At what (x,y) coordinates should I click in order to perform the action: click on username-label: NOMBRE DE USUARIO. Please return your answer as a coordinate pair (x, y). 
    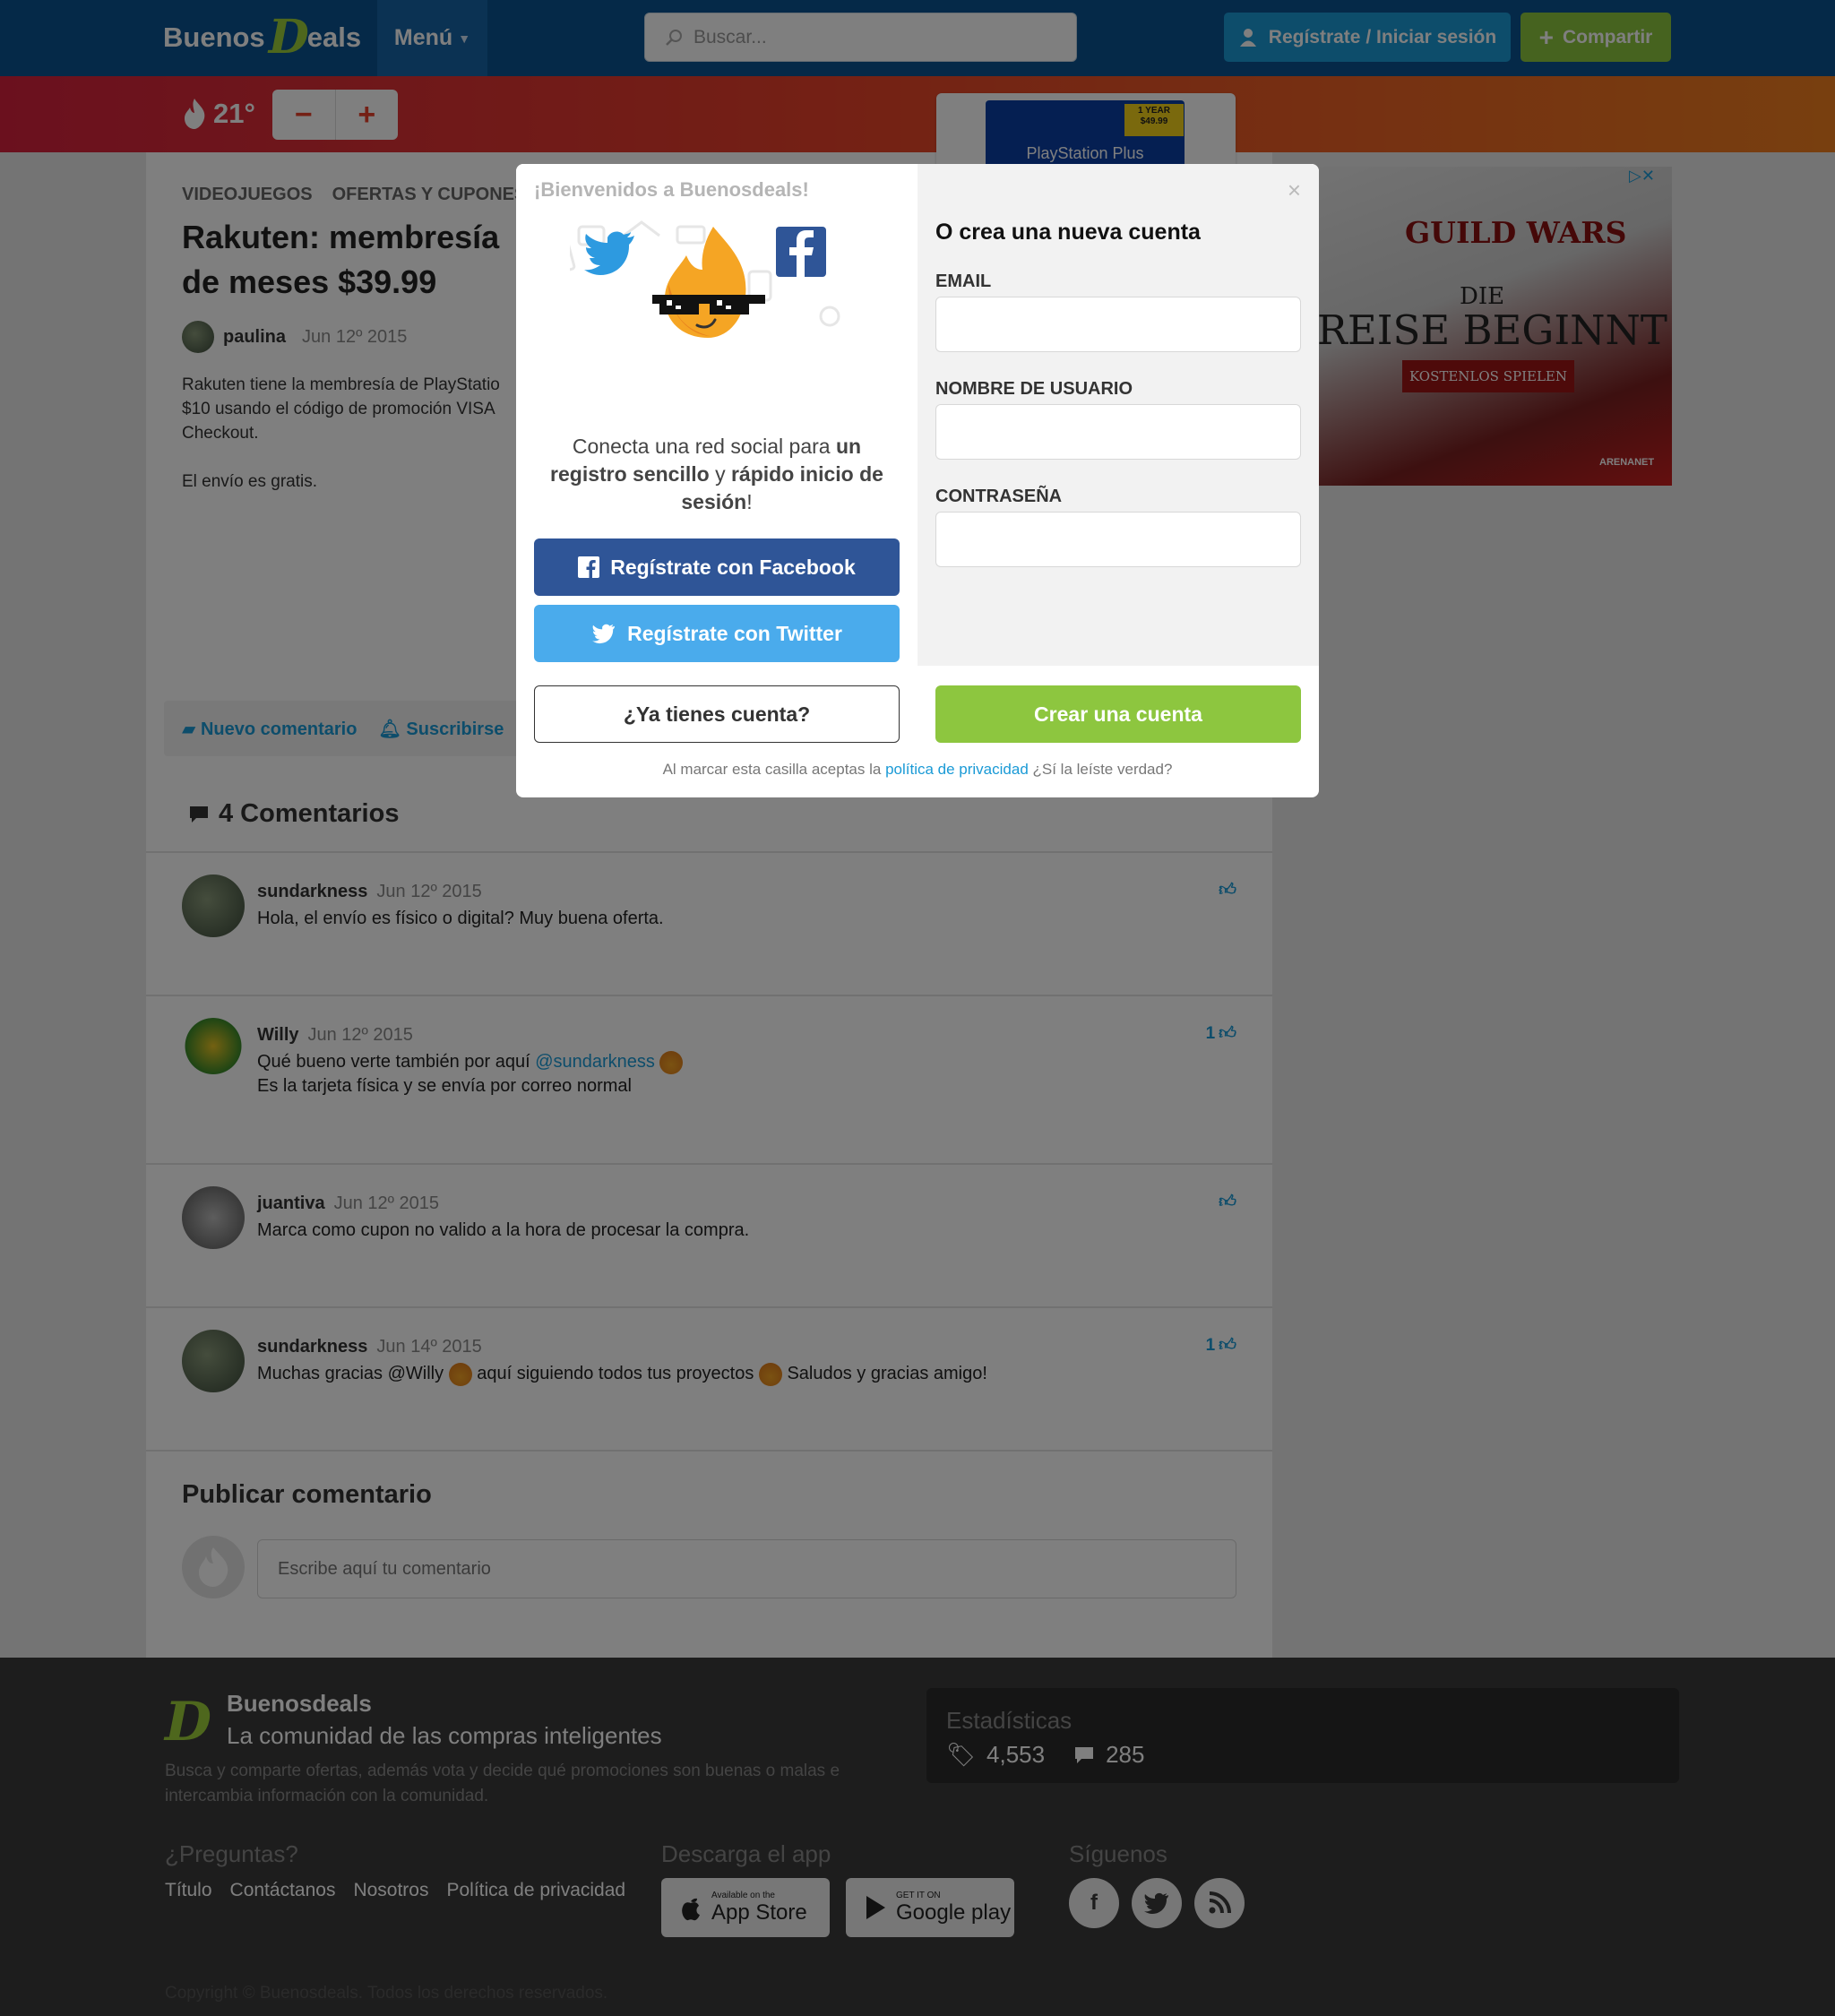
    Looking at the image, I should click on (1034, 389).